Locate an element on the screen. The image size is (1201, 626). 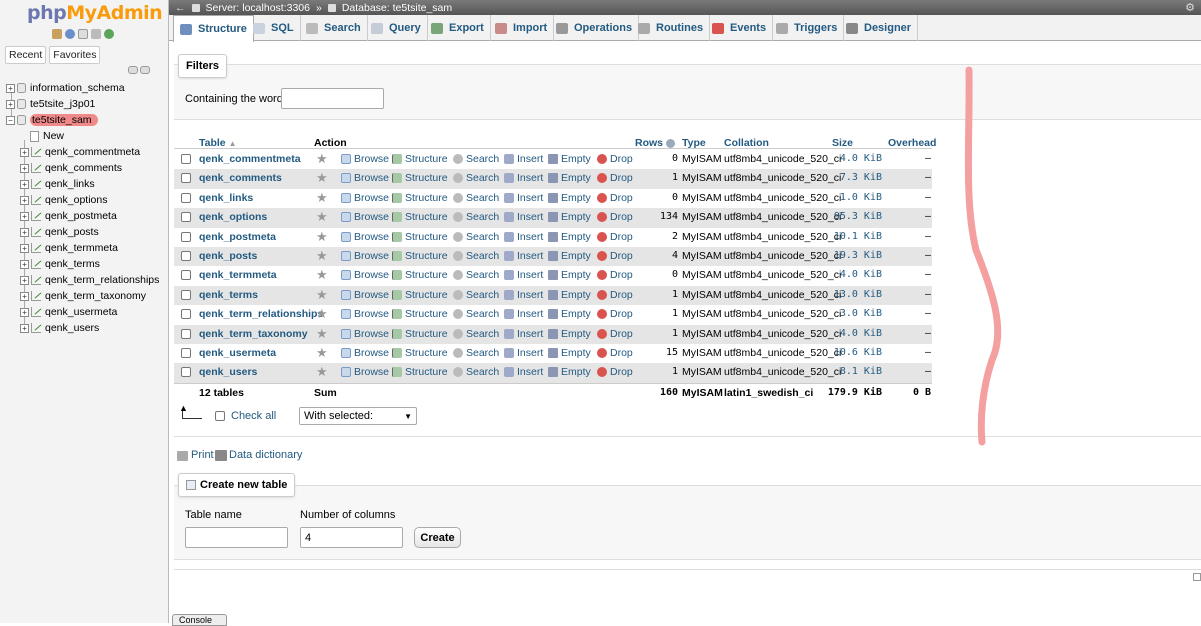
table-name-link: qenk_usermeta is located at coordinates (237, 353).